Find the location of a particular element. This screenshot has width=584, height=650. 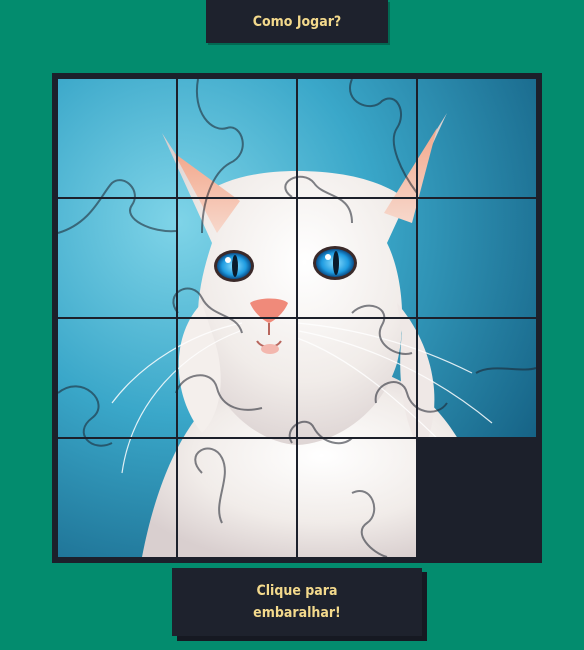

how-to-play-button: Como Jogar? is located at coordinates (297, 21).